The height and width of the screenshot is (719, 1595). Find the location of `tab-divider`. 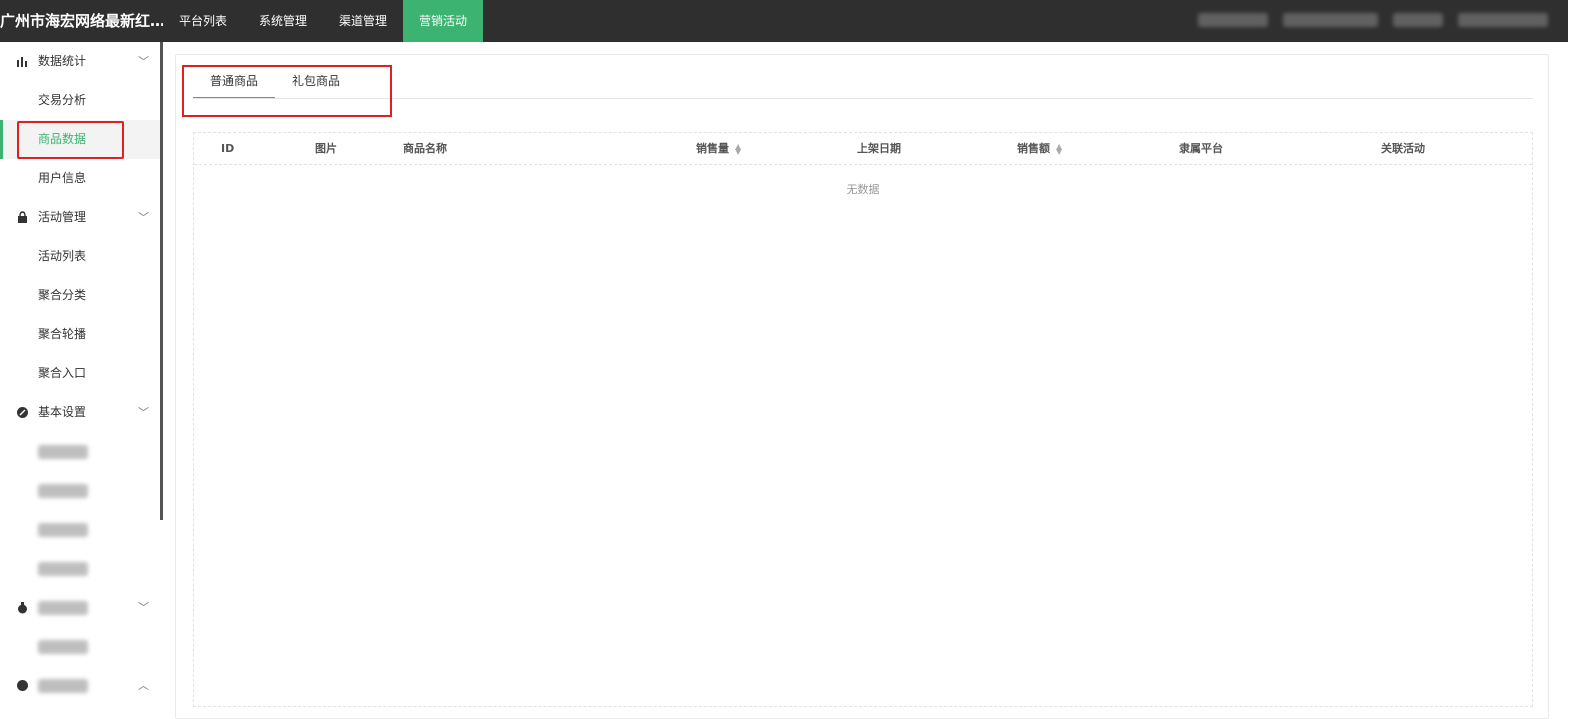

tab-divider is located at coordinates (863, 98).